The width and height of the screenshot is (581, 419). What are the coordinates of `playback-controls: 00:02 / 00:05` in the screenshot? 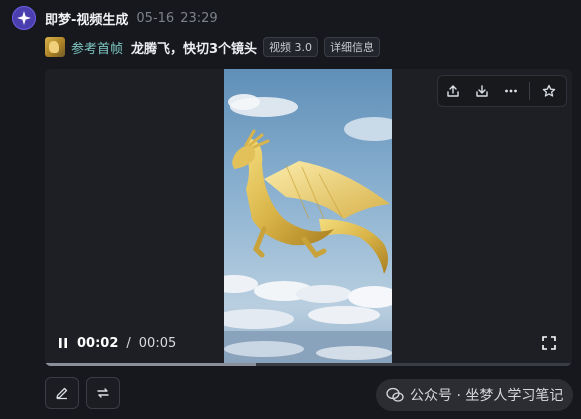 It's located at (116, 343).